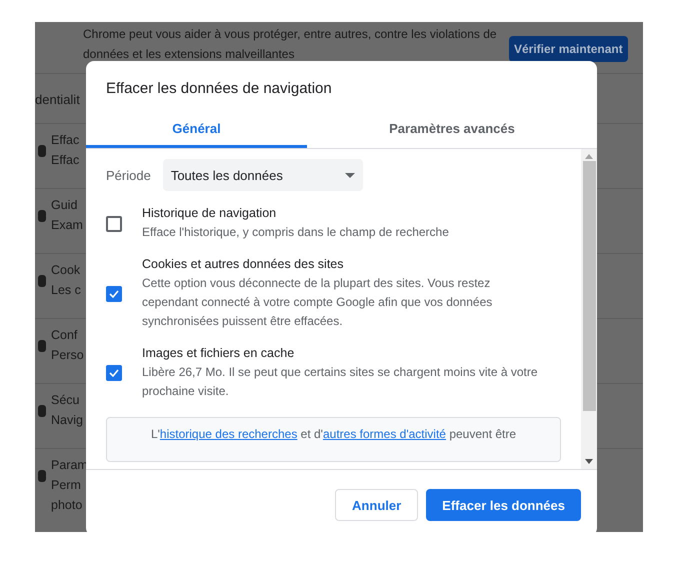 The width and height of the screenshot is (680, 567). What do you see at coordinates (66, 485) in the screenshot?
I see `item-subtitle: Perm` at bounding box center [66, 485].